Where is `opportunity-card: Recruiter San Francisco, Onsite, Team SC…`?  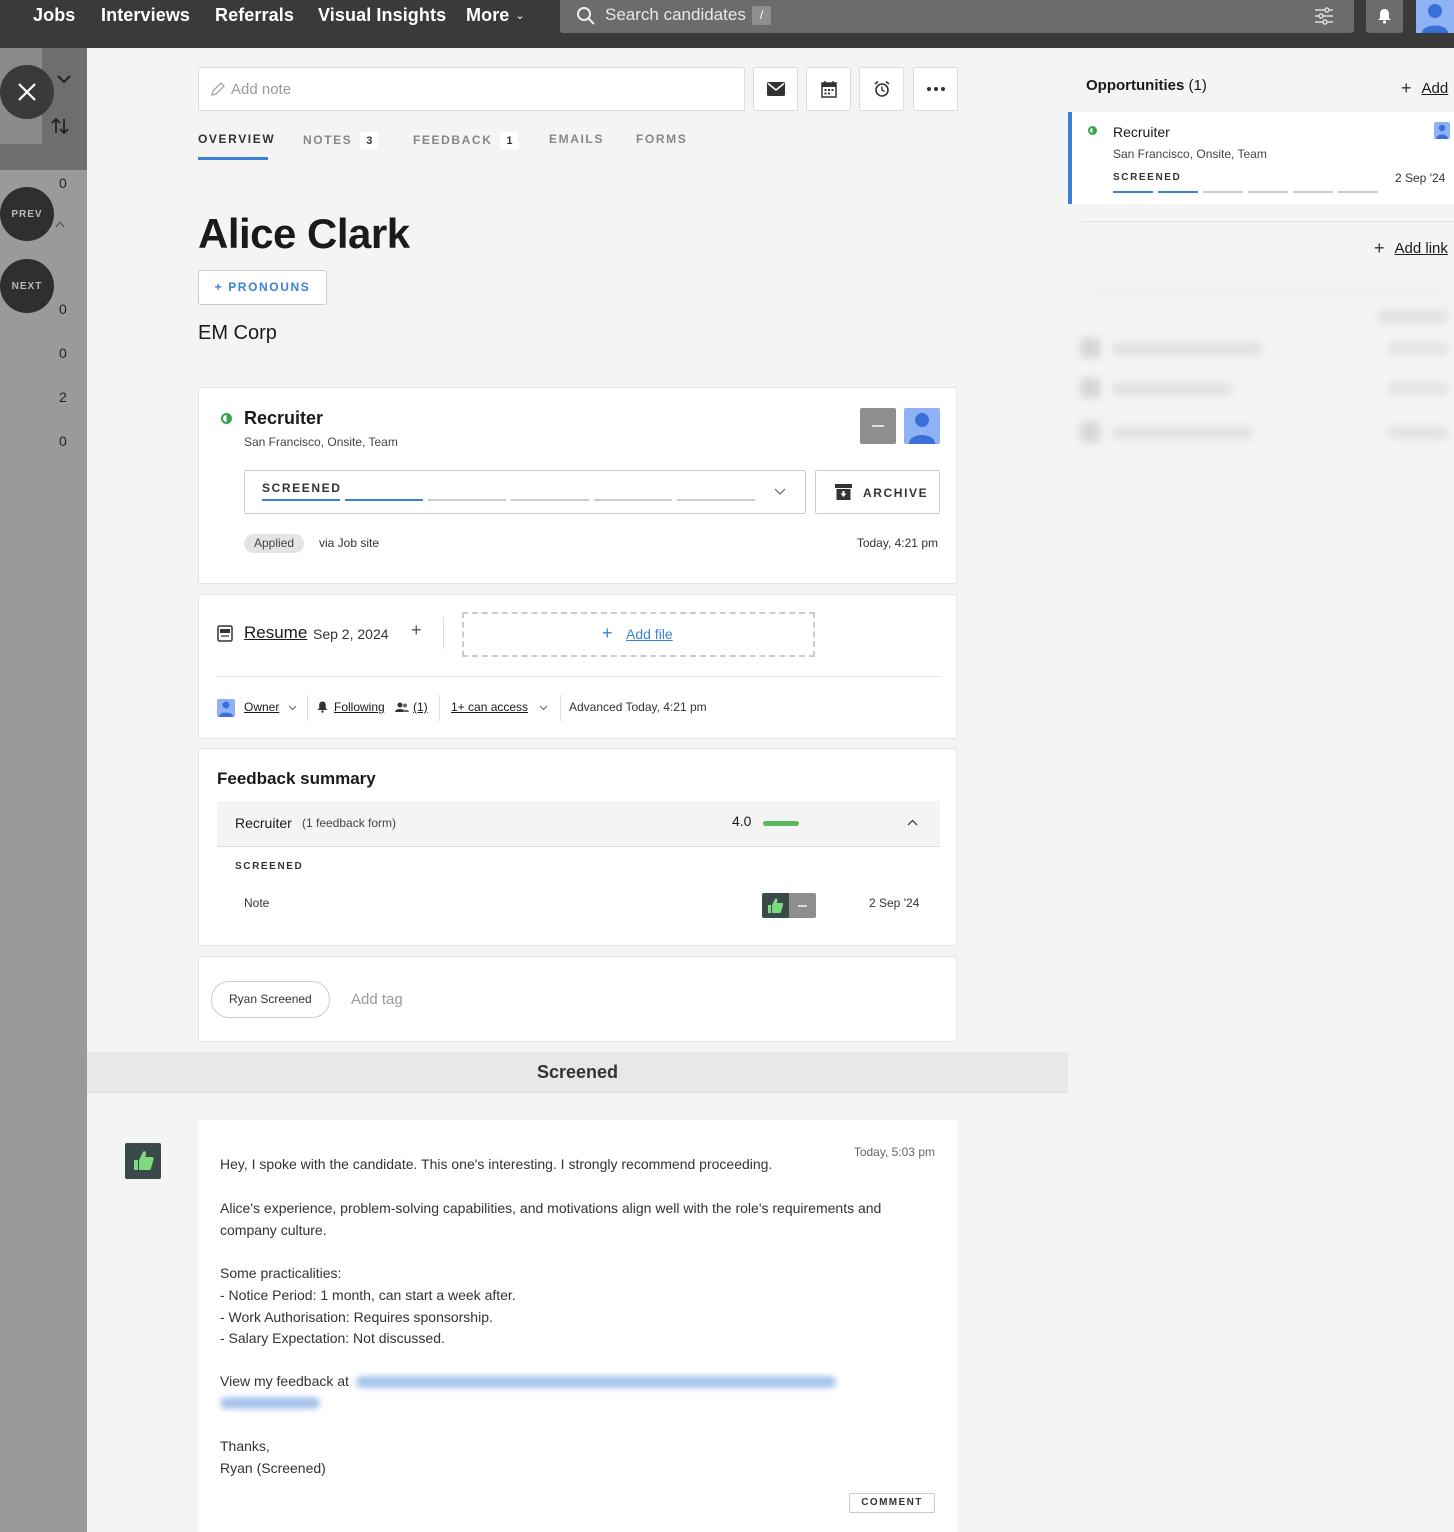 opportunity-card: Recruiter San Francisco, Onsite, Team SC… is located at coordinates (1261, 158).